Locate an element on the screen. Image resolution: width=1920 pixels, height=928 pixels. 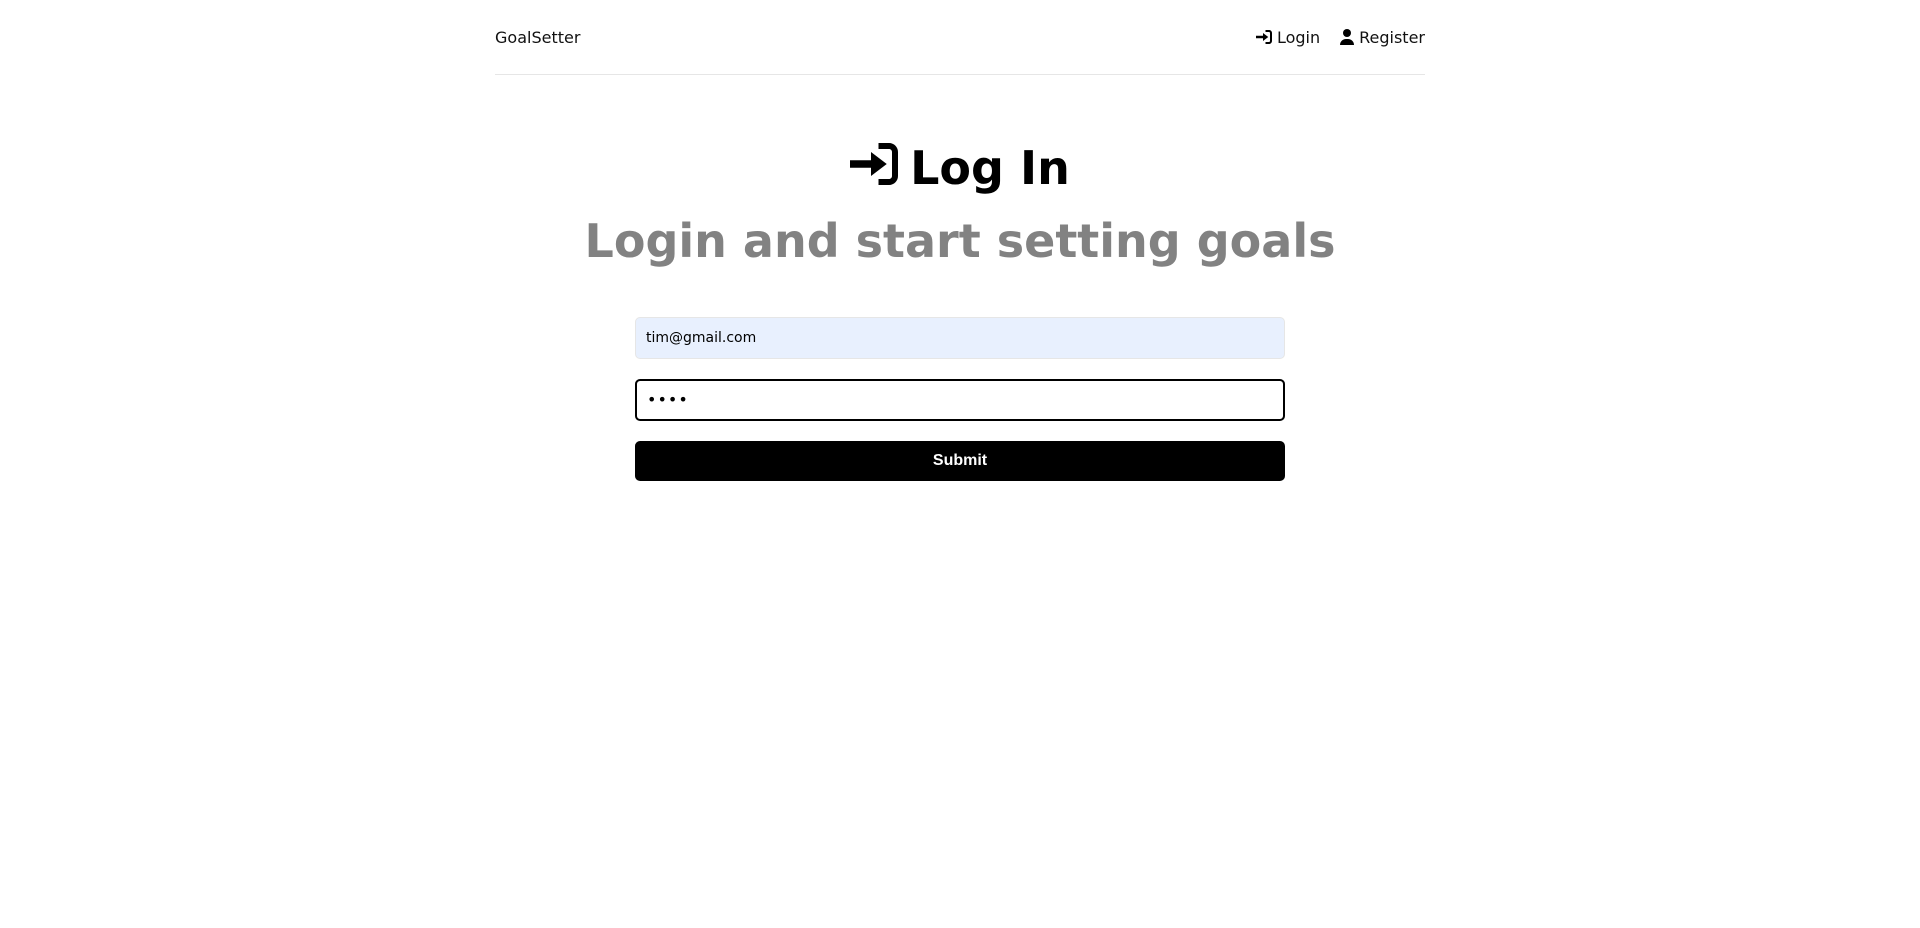
top-header: GoalSetter Login Register is located at coordinates (960, 37).